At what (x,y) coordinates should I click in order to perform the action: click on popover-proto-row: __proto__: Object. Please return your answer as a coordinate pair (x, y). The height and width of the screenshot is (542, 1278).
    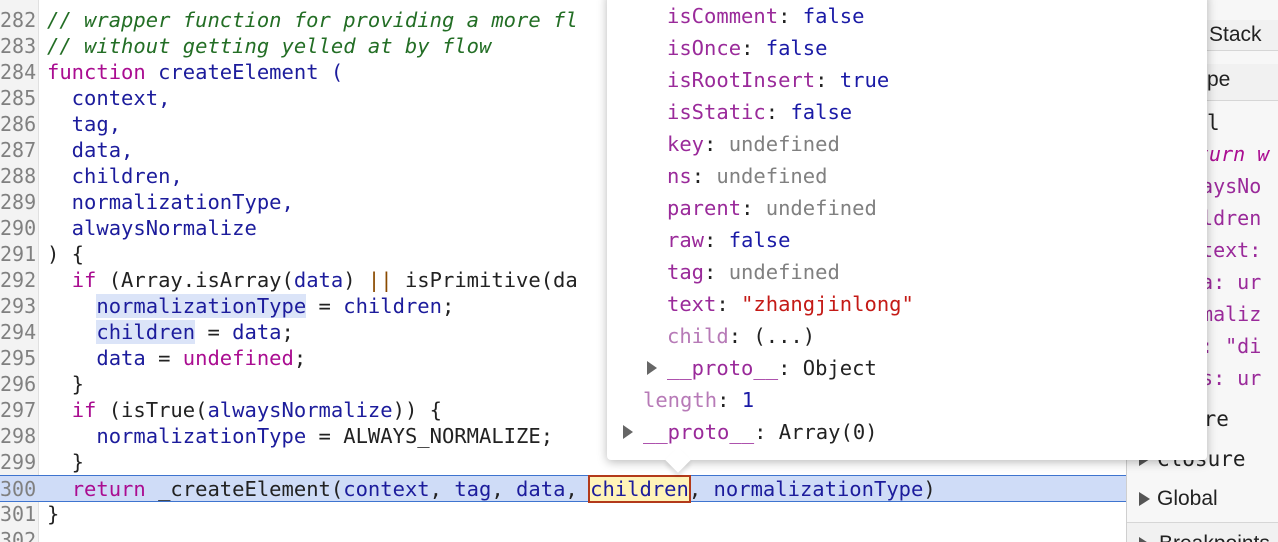
    Looking at the image, I should click on (762, 368).